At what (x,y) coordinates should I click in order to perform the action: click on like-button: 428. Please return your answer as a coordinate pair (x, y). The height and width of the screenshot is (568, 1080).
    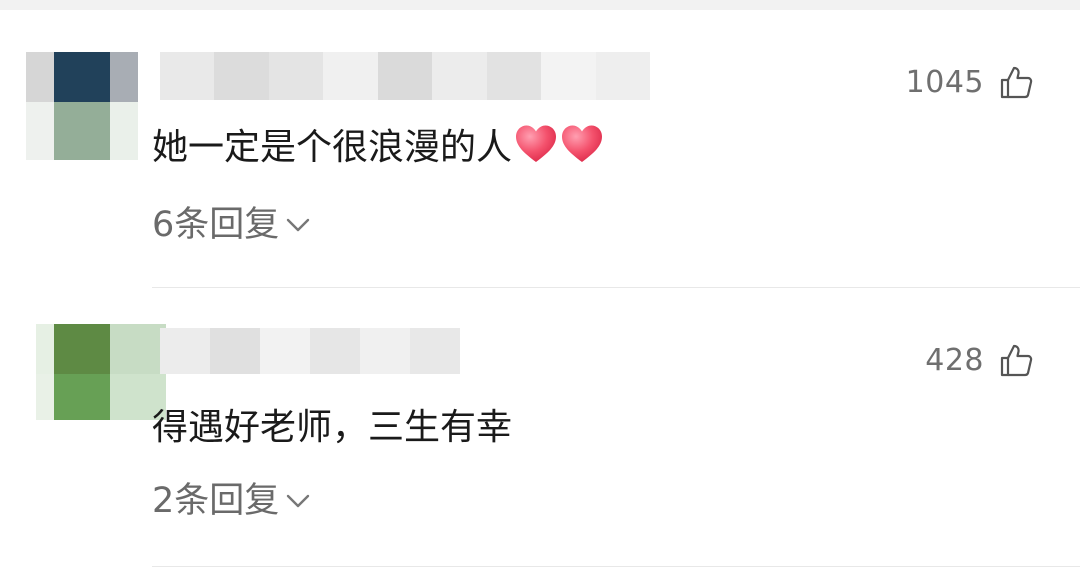
    Looking at the image, I should click on (979, 360).